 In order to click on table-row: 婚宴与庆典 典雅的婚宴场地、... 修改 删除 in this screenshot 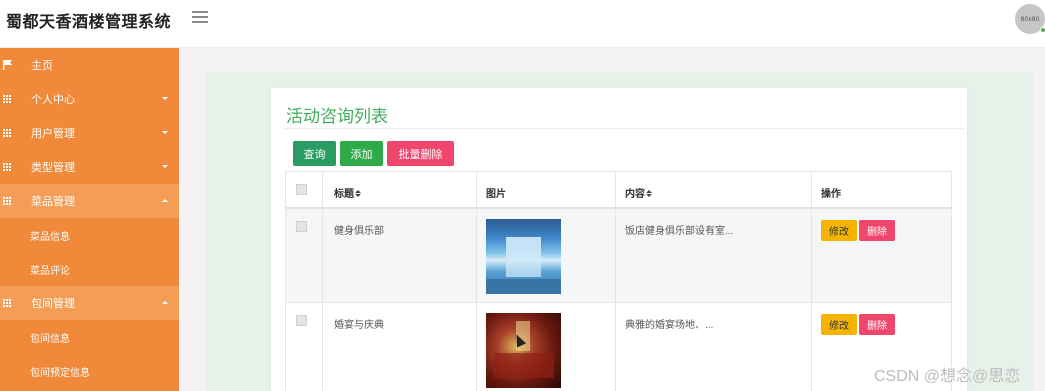, I will do `click(618, 347)`.